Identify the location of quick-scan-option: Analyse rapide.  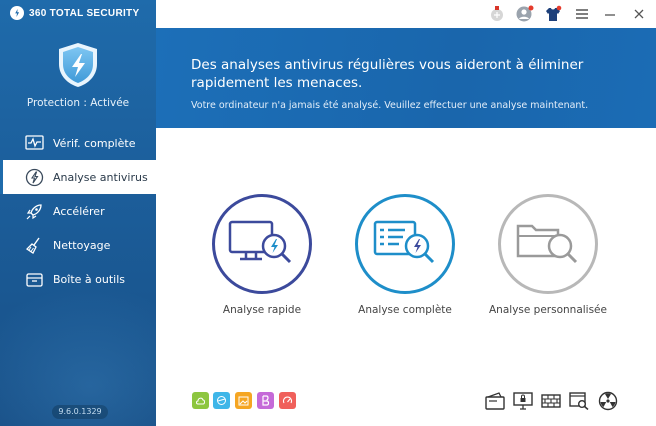
(262, 255).